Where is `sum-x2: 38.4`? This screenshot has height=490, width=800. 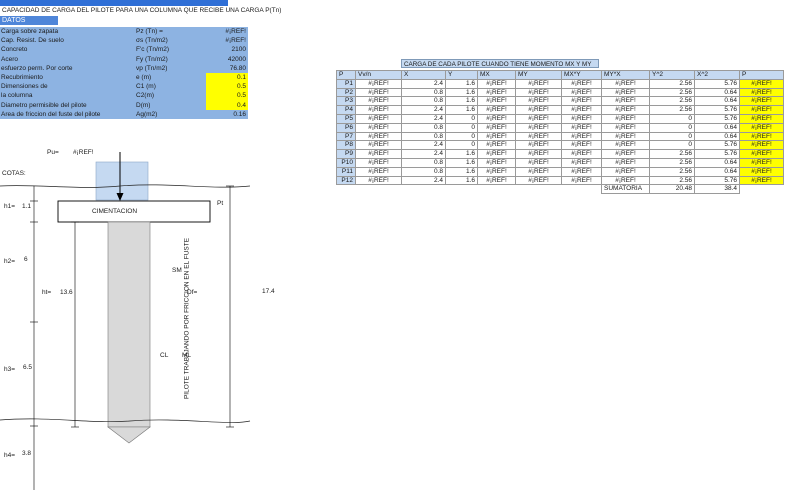
sum-x2: 38.4 is located at coordinates (717, 189).